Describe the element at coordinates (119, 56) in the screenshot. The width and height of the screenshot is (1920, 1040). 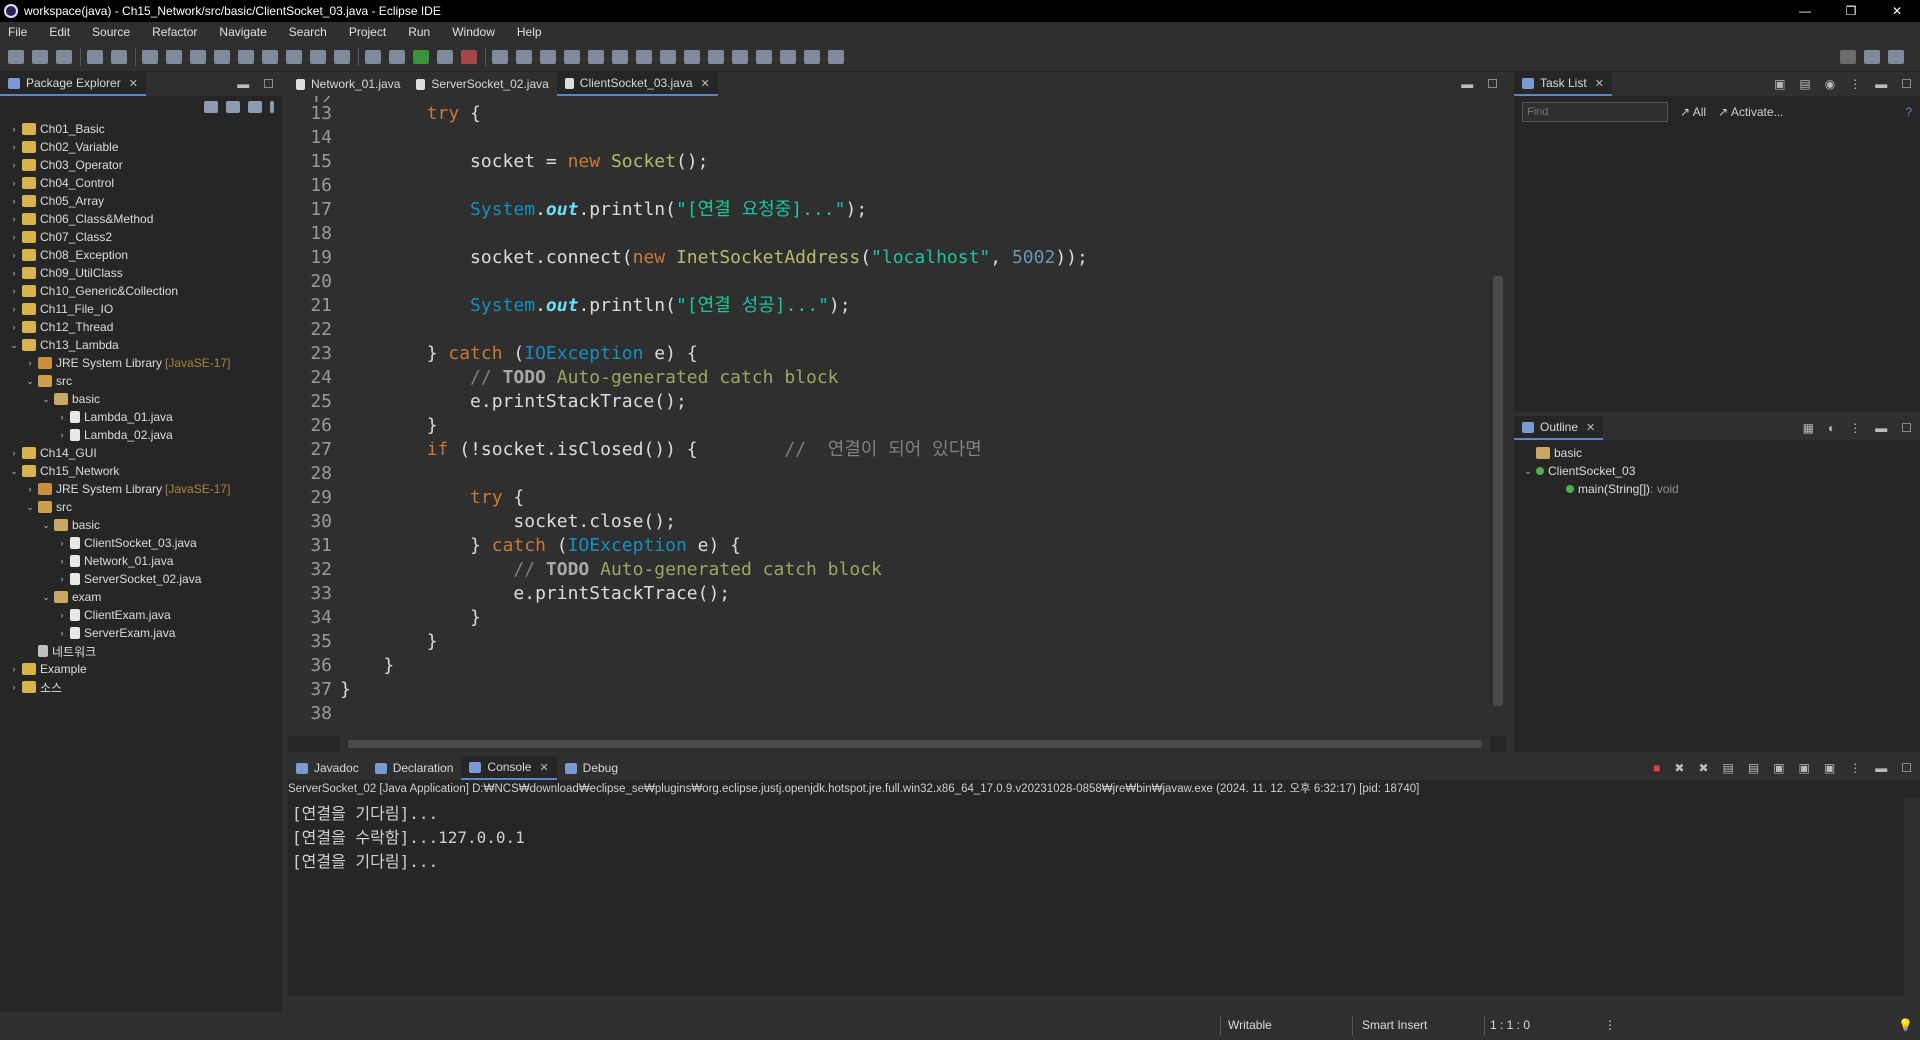
I see `redo-icon` at that location.